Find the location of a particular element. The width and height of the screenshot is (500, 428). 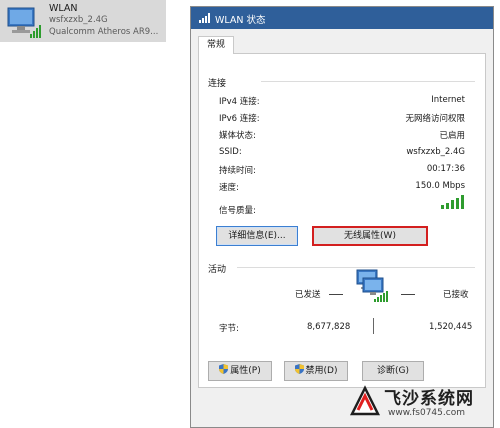

ipv6-value: 无网络访问权限 is located at coordinates (435, 119).